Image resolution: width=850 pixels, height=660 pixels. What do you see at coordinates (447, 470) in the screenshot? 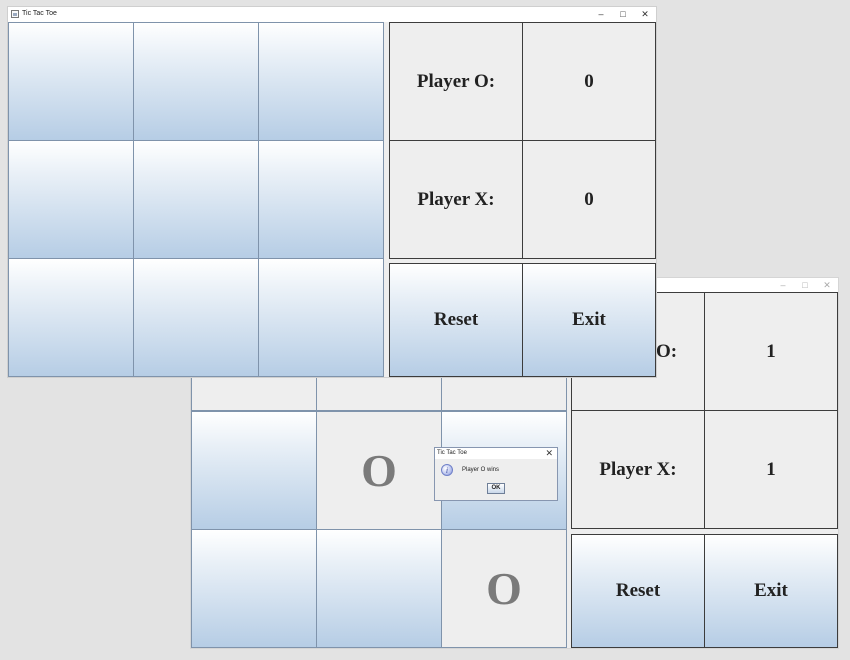
I see `info-icon: i` at bounding box center [447, 470].